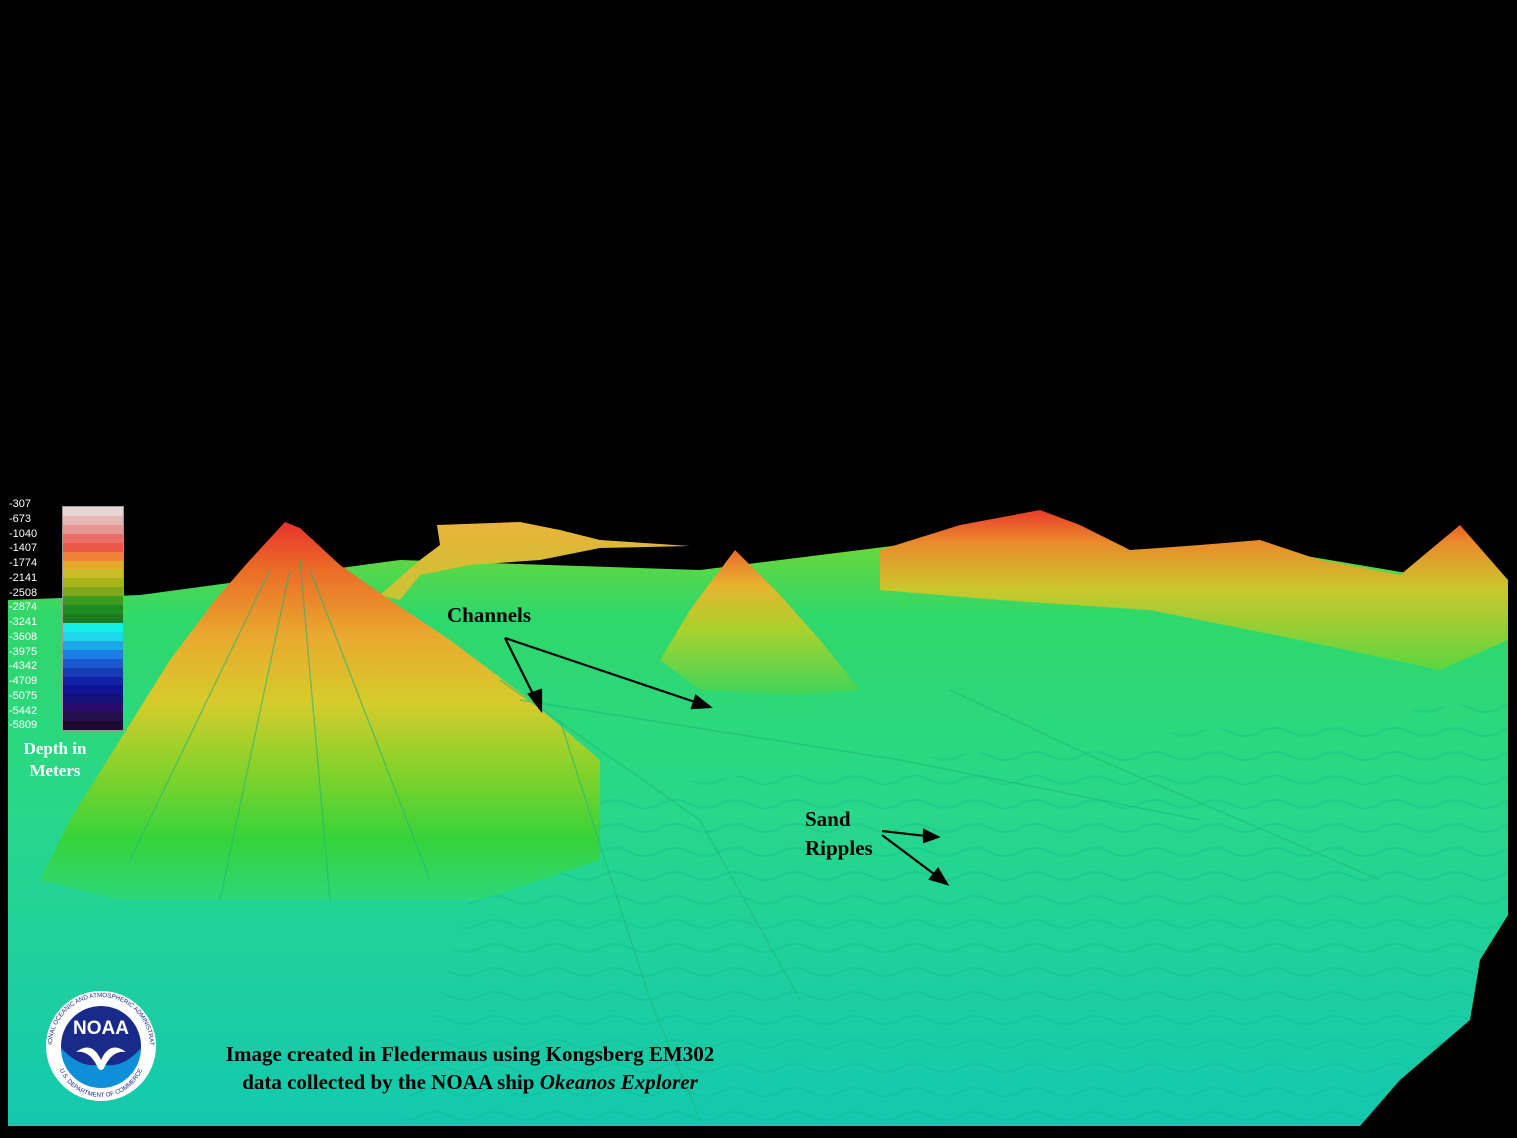  Describe the element at coordinates (23, 651) in the screenshot. I see `legend-tick-label: -3975` at that location.